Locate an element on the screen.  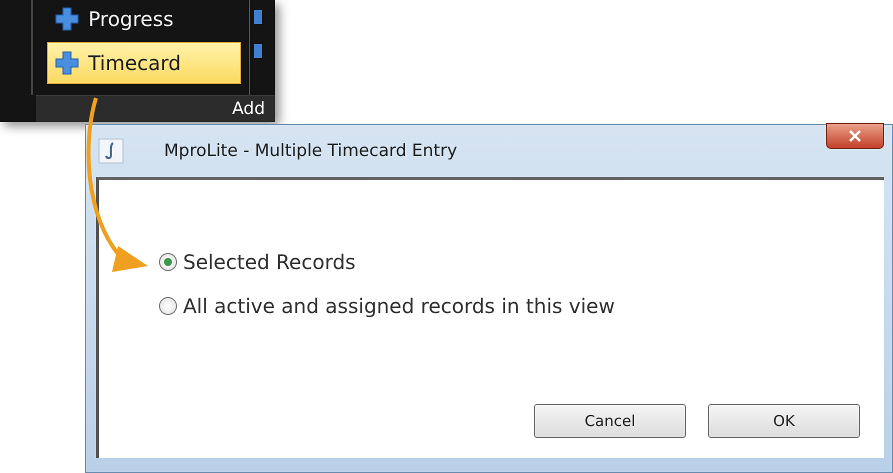
close-icon is located at coordinates (855, 136).